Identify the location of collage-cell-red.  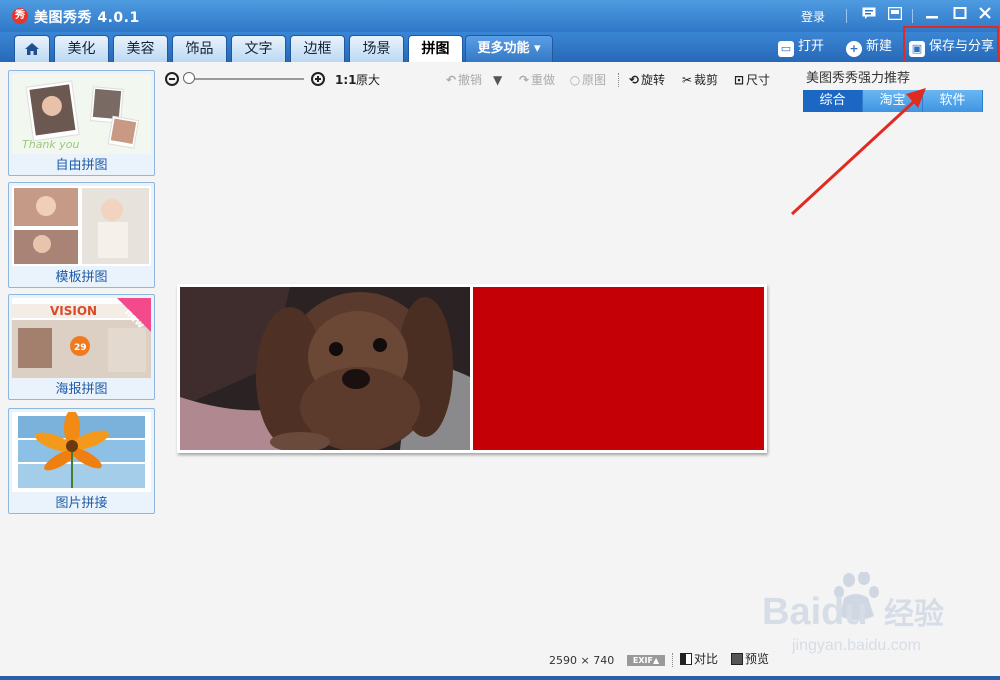
(618, 368).